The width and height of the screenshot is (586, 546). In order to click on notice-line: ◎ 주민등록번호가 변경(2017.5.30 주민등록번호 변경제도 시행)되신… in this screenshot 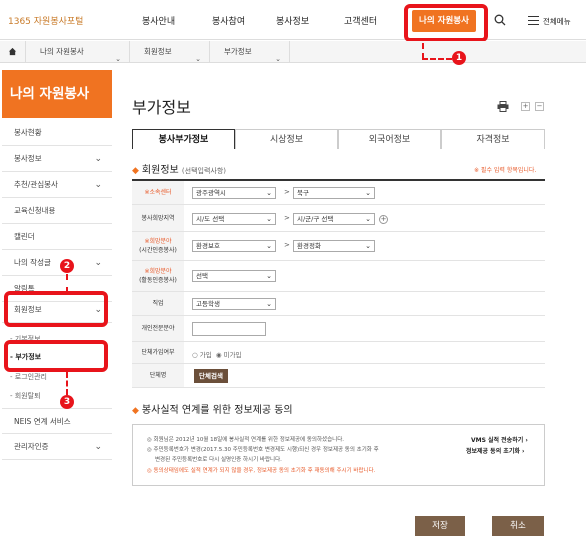, I will do `click(263, 450)`.